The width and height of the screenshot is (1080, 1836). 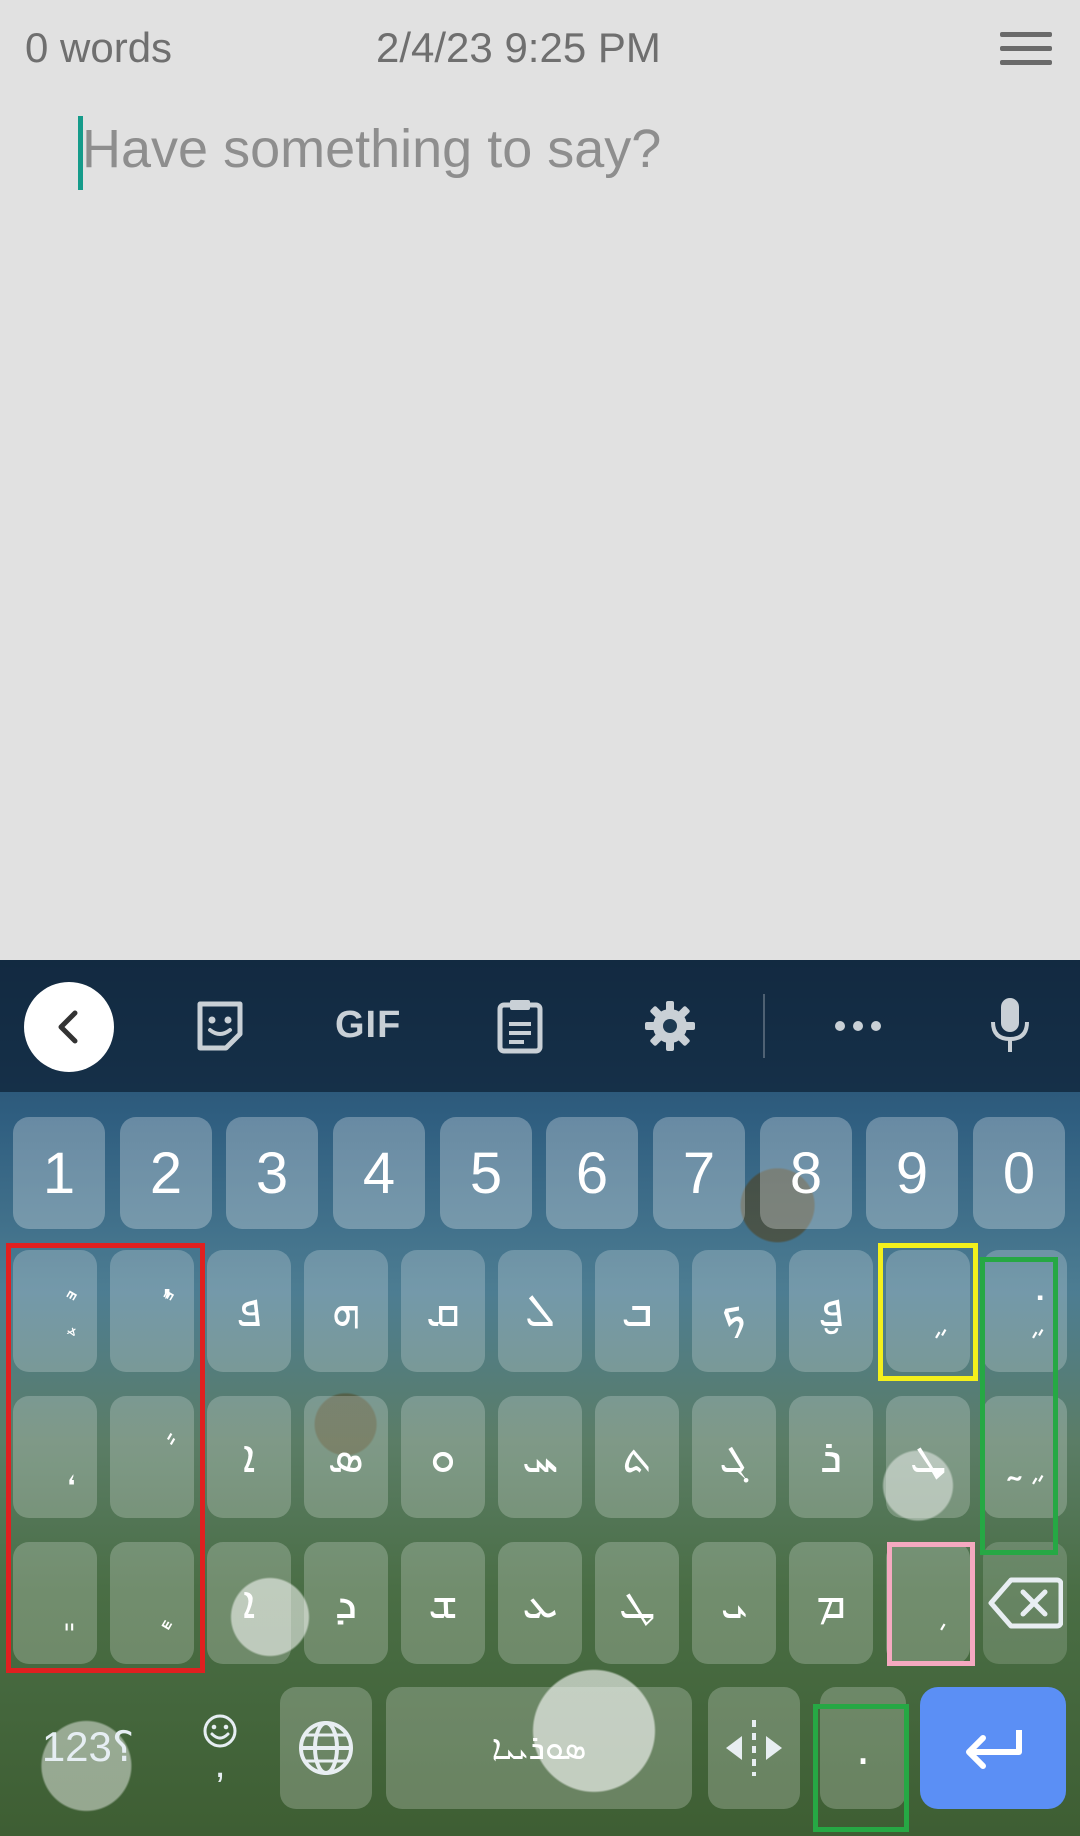 I want to click on enter-icon, so click(x=994, y=1749).